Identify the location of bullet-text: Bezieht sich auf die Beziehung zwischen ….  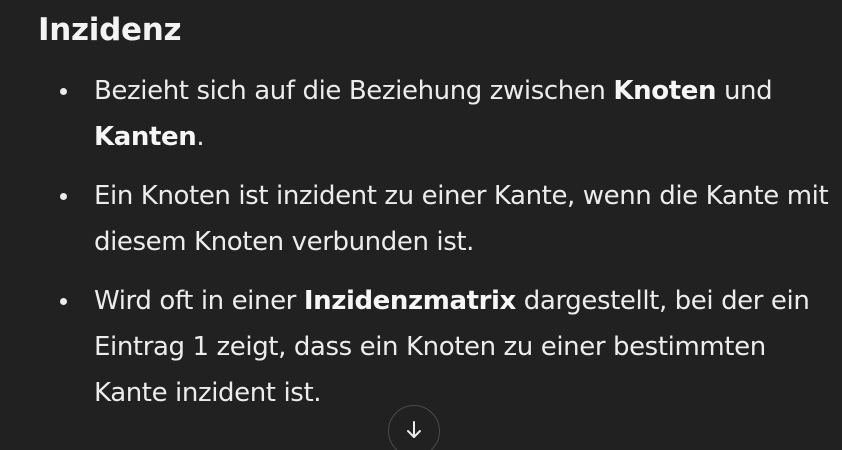
(433, 114).